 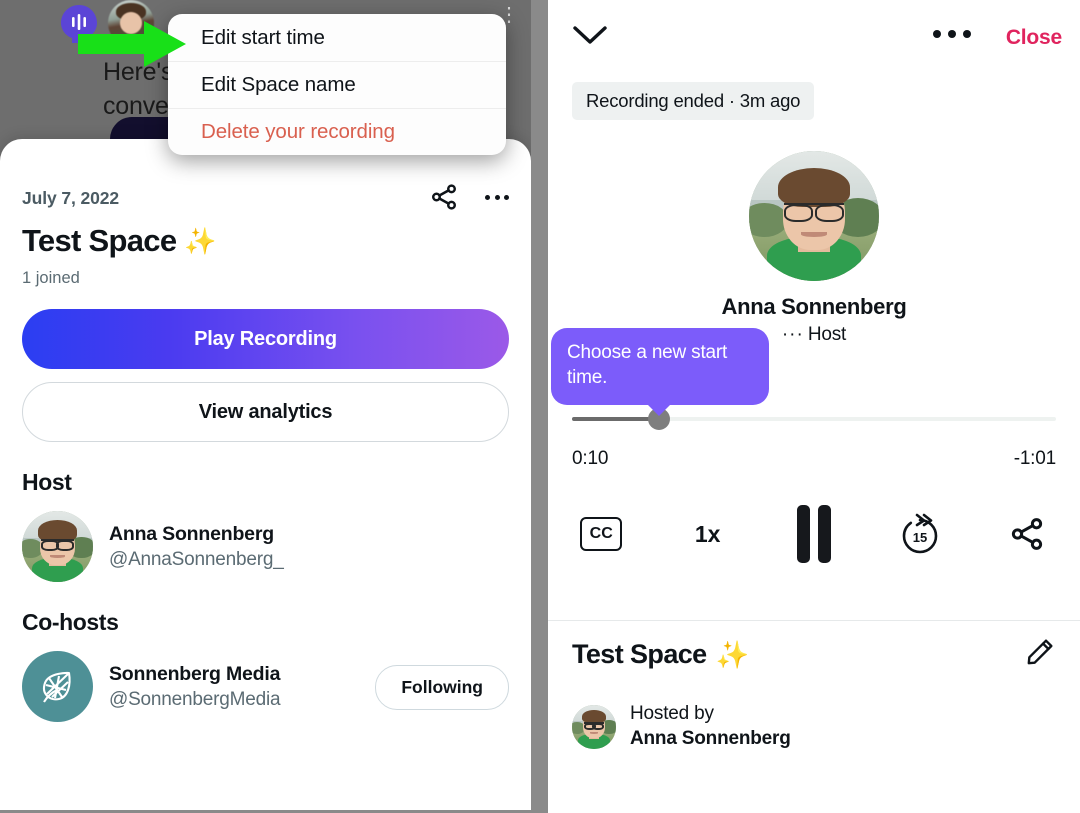 I want to click on space-info-title-row: Test Space ✨, so click(x=814, y=654).